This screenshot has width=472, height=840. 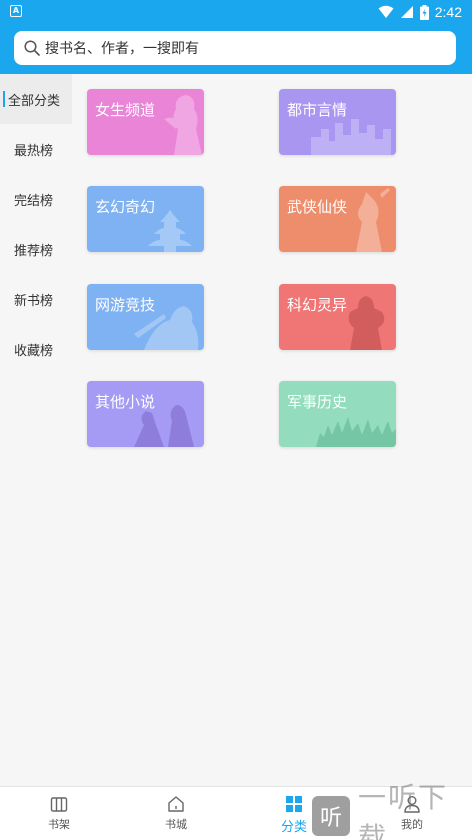 What do you see at coordinates (337, 219) in the screenshot?
I see `category-card-wuxia: 武侠仙侠` at bounding box center [337, 219].